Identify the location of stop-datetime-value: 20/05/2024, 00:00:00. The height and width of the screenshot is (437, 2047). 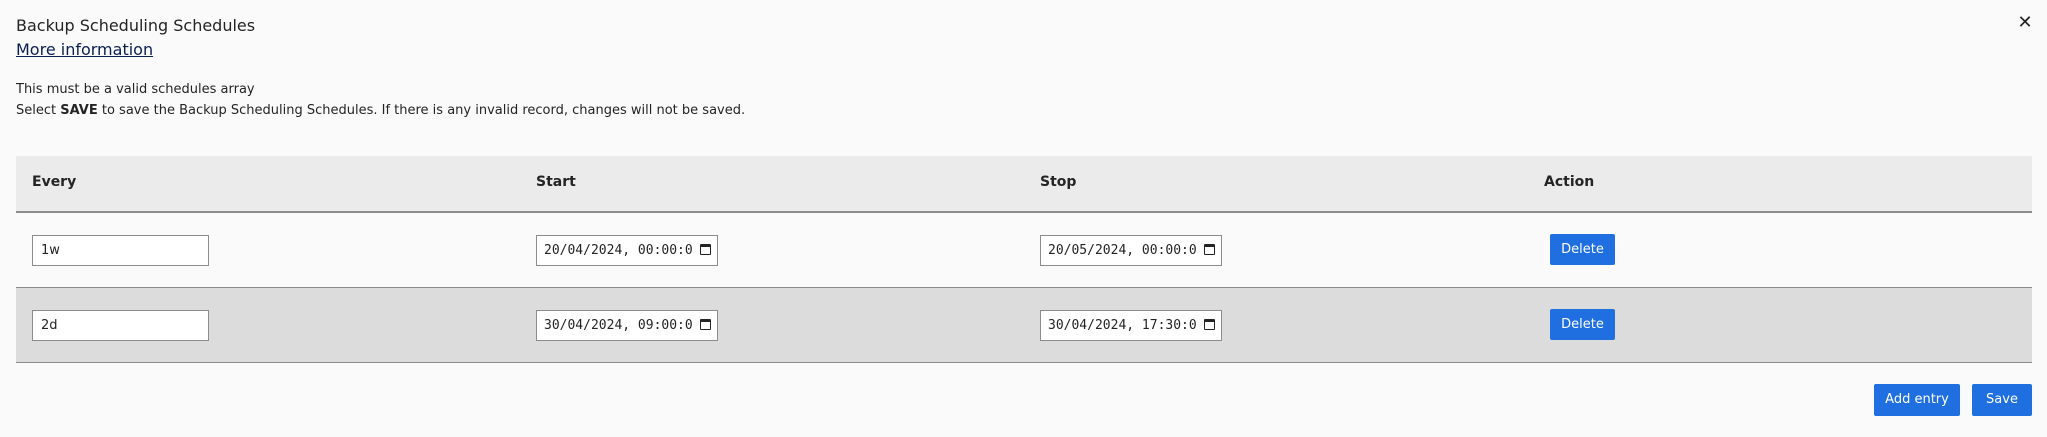
(1122, 250).